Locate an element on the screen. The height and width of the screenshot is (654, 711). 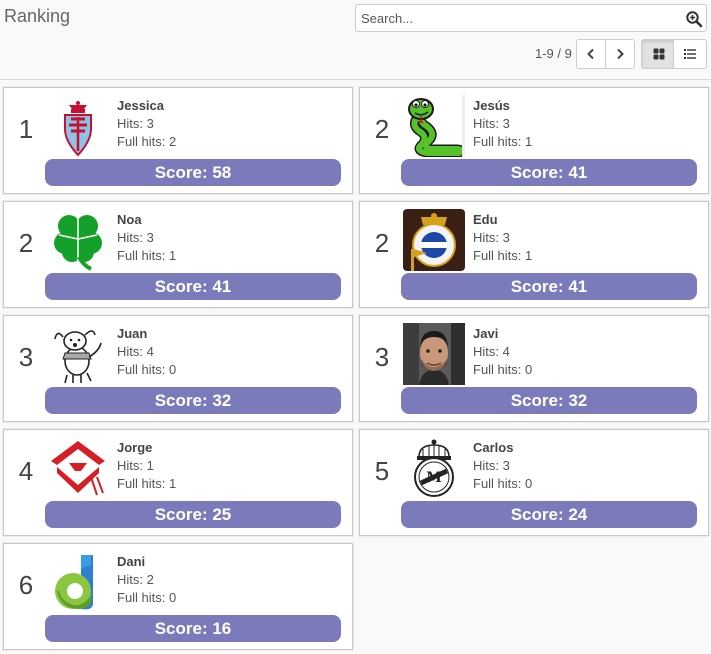
ranking-card: 2 Noa Hits: 3 Full hits: 1 Score: 41 is located at coordinates (178, 254).